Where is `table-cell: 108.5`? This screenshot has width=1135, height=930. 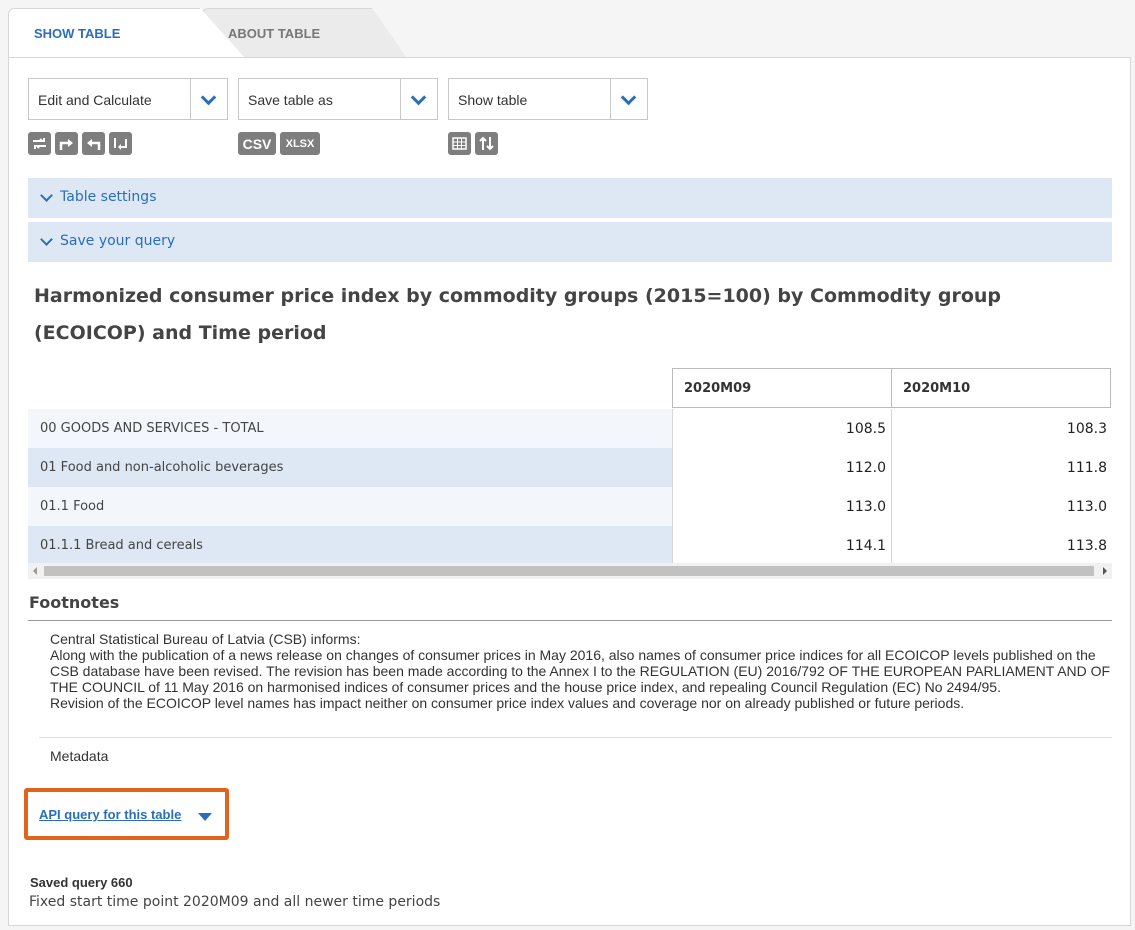 table-cell: 108.5 is located at coordinates (781, 428).